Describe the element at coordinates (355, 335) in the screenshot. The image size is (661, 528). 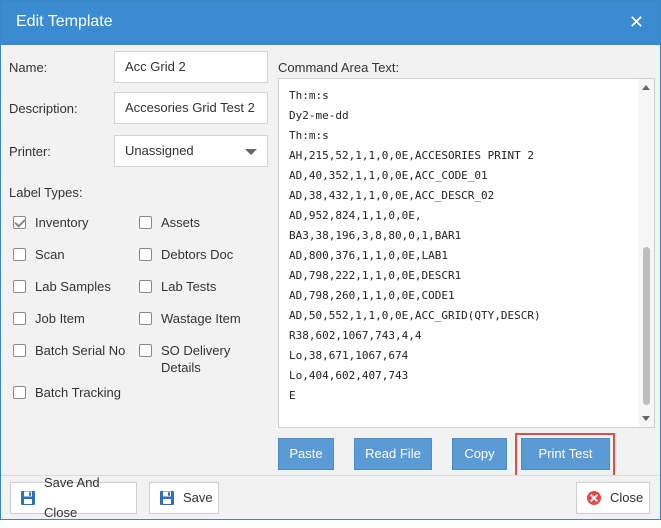
I see `command-line: R38,602,1067,743,4,4` at that location.